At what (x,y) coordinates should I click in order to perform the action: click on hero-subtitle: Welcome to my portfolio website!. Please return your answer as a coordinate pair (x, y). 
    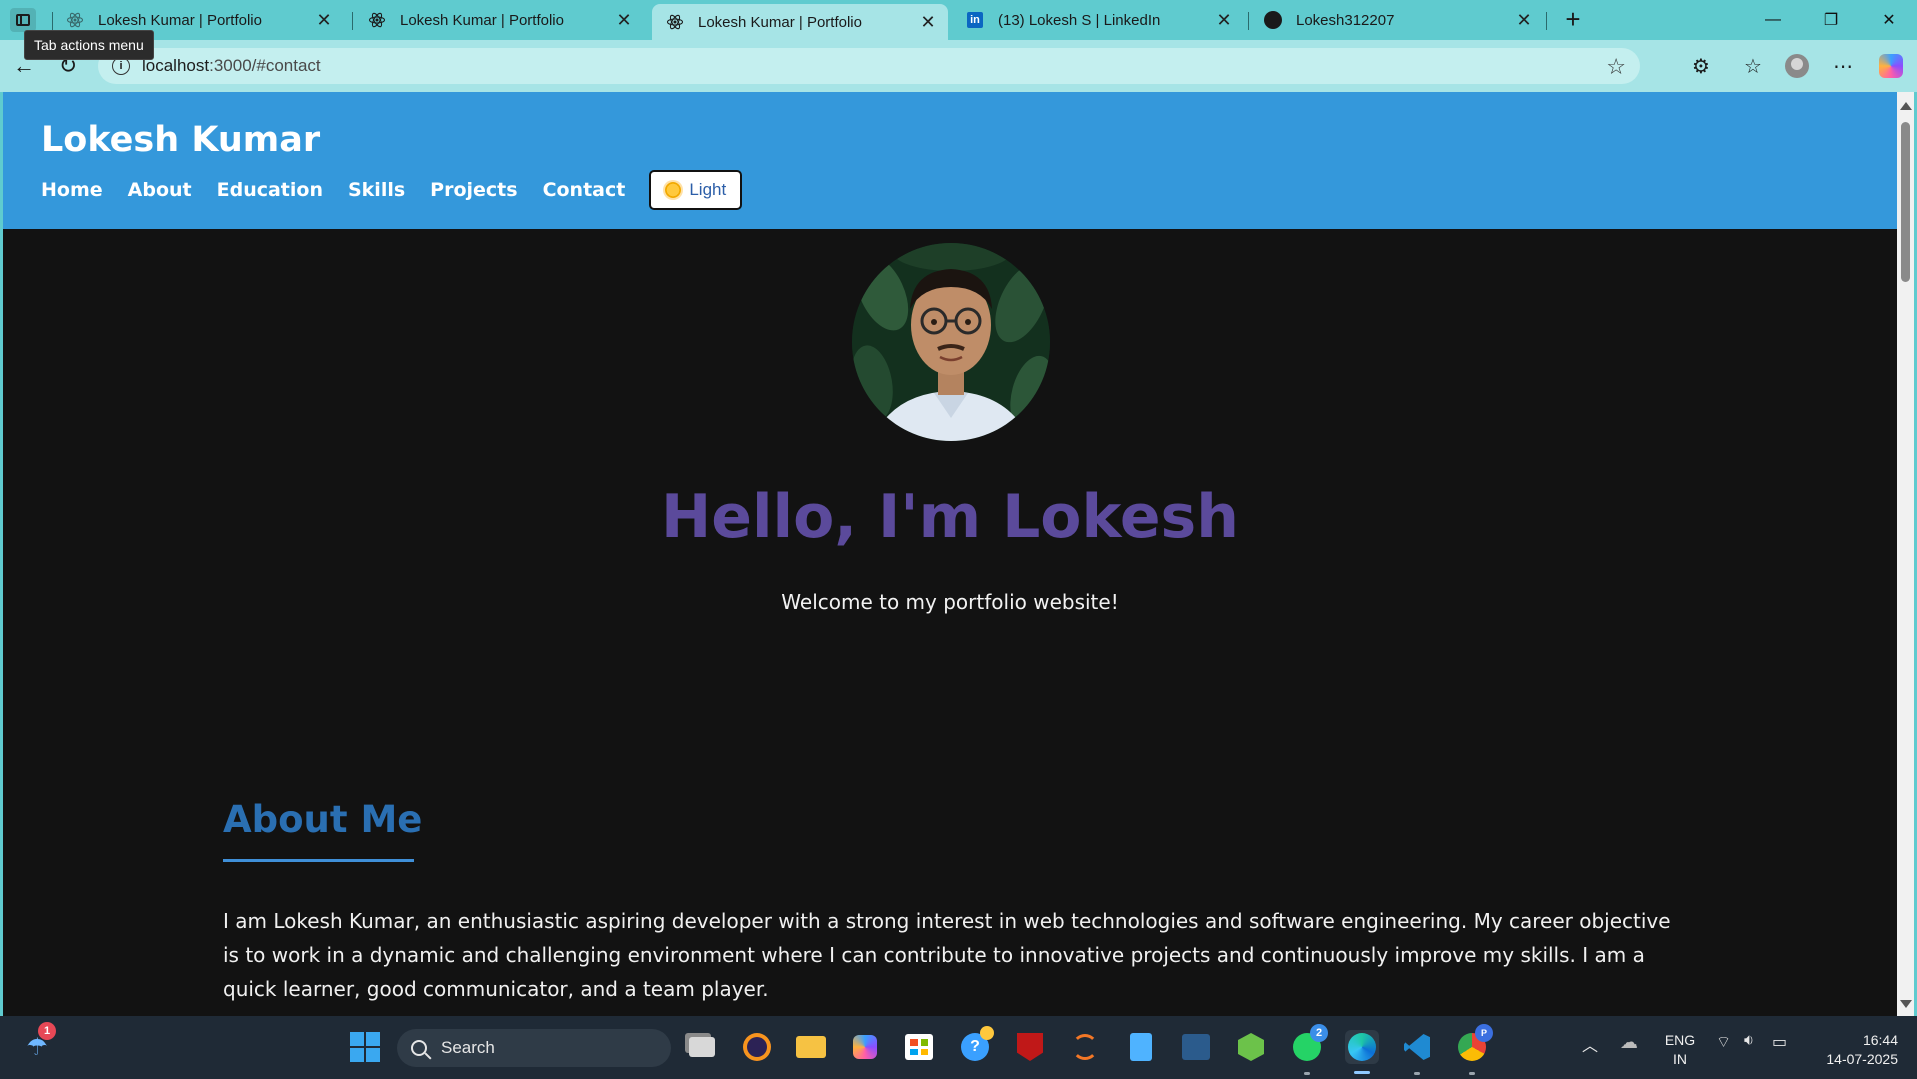
    Looking at the image, I should click on (950, 602).